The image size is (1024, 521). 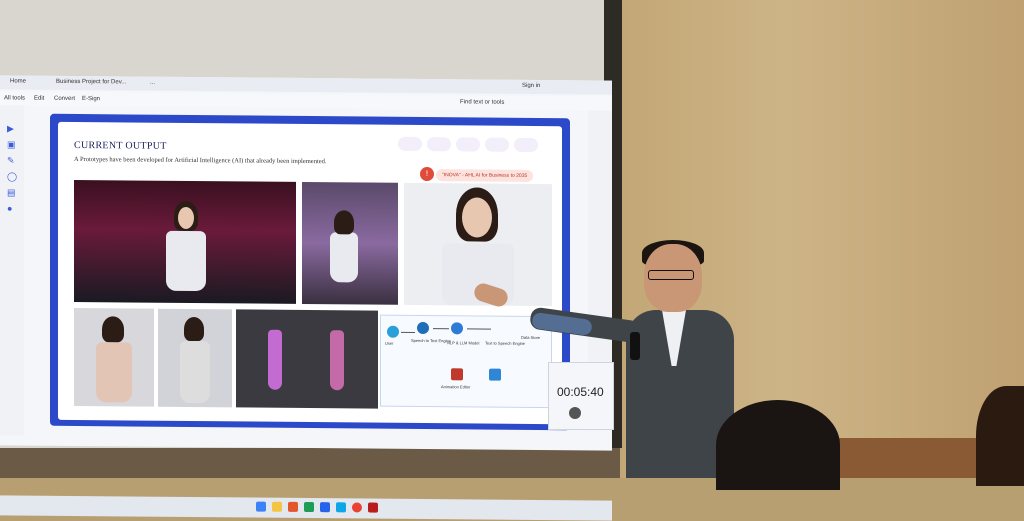 I want to click on screen-base, so click(x=310, y=463).